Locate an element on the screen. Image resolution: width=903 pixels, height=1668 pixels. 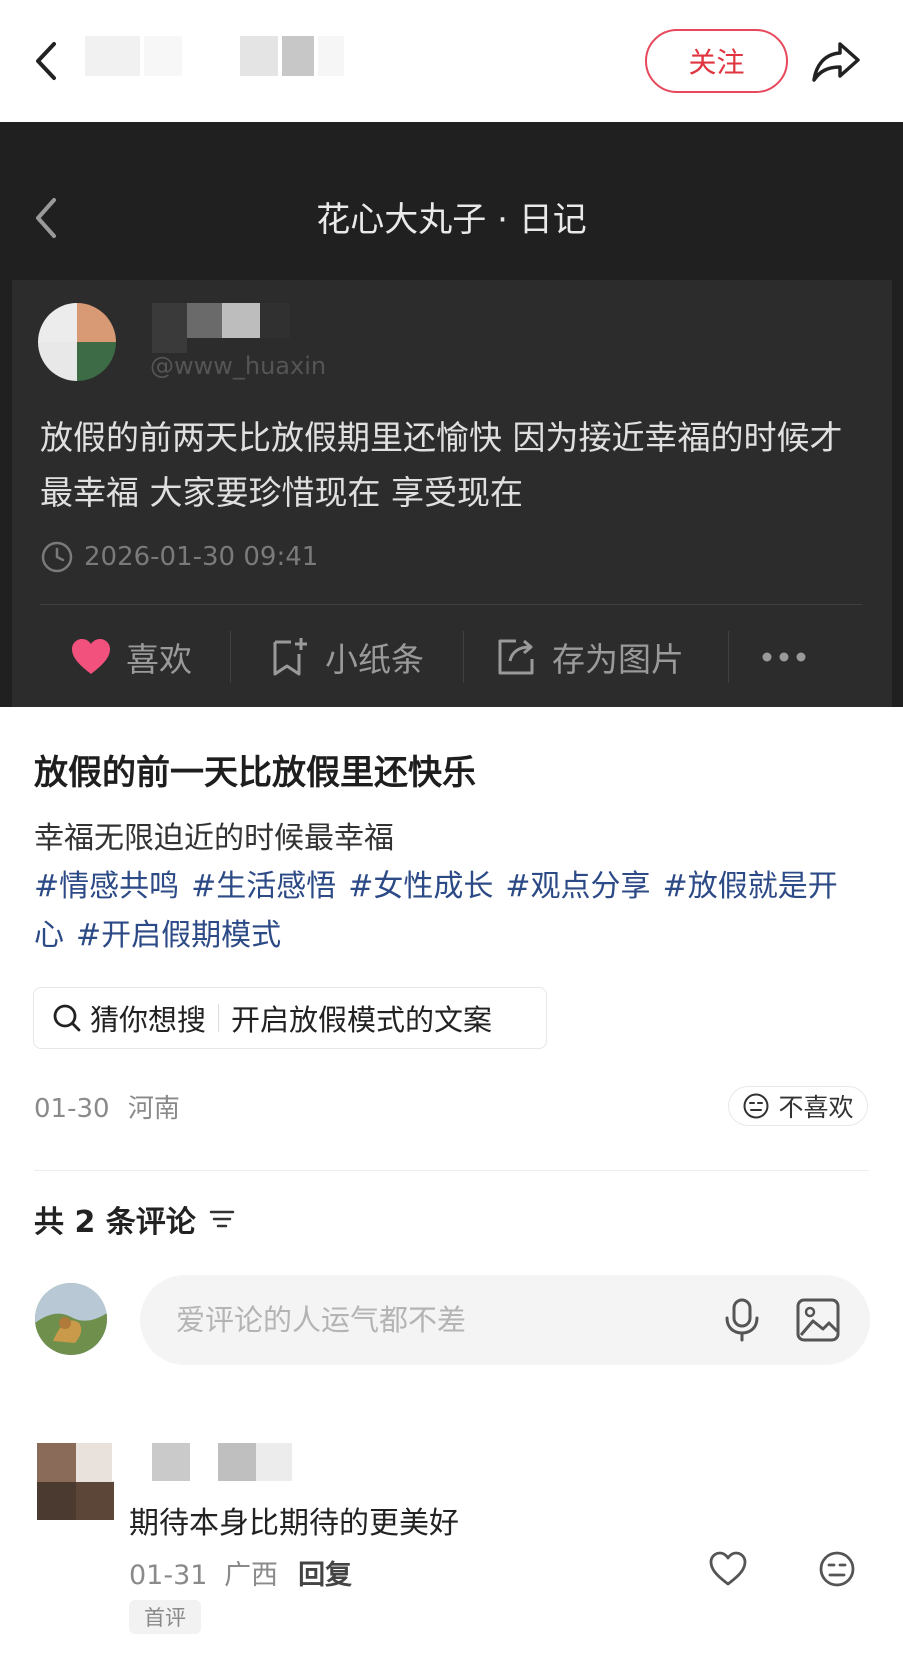
comment-meta: 01-31 广西 回复 is located at coordinates (240, 1572).